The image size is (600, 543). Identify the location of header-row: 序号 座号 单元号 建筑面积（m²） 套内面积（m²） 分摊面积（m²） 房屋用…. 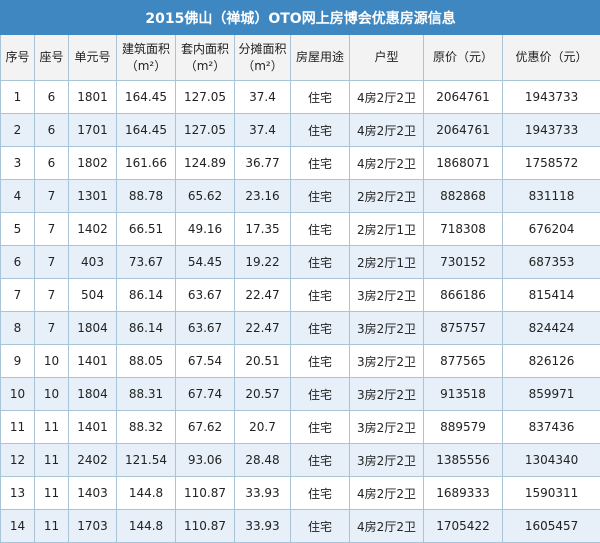
(300, 58).